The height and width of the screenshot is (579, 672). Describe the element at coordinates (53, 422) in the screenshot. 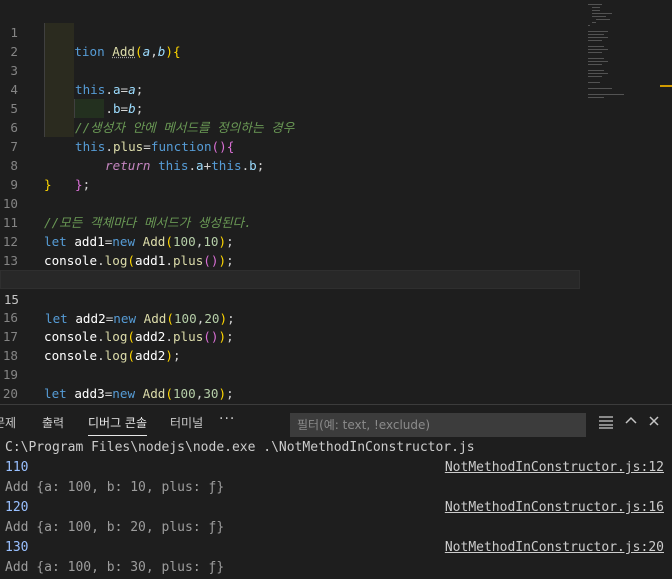

I see `tab-output: 출력` at that location.